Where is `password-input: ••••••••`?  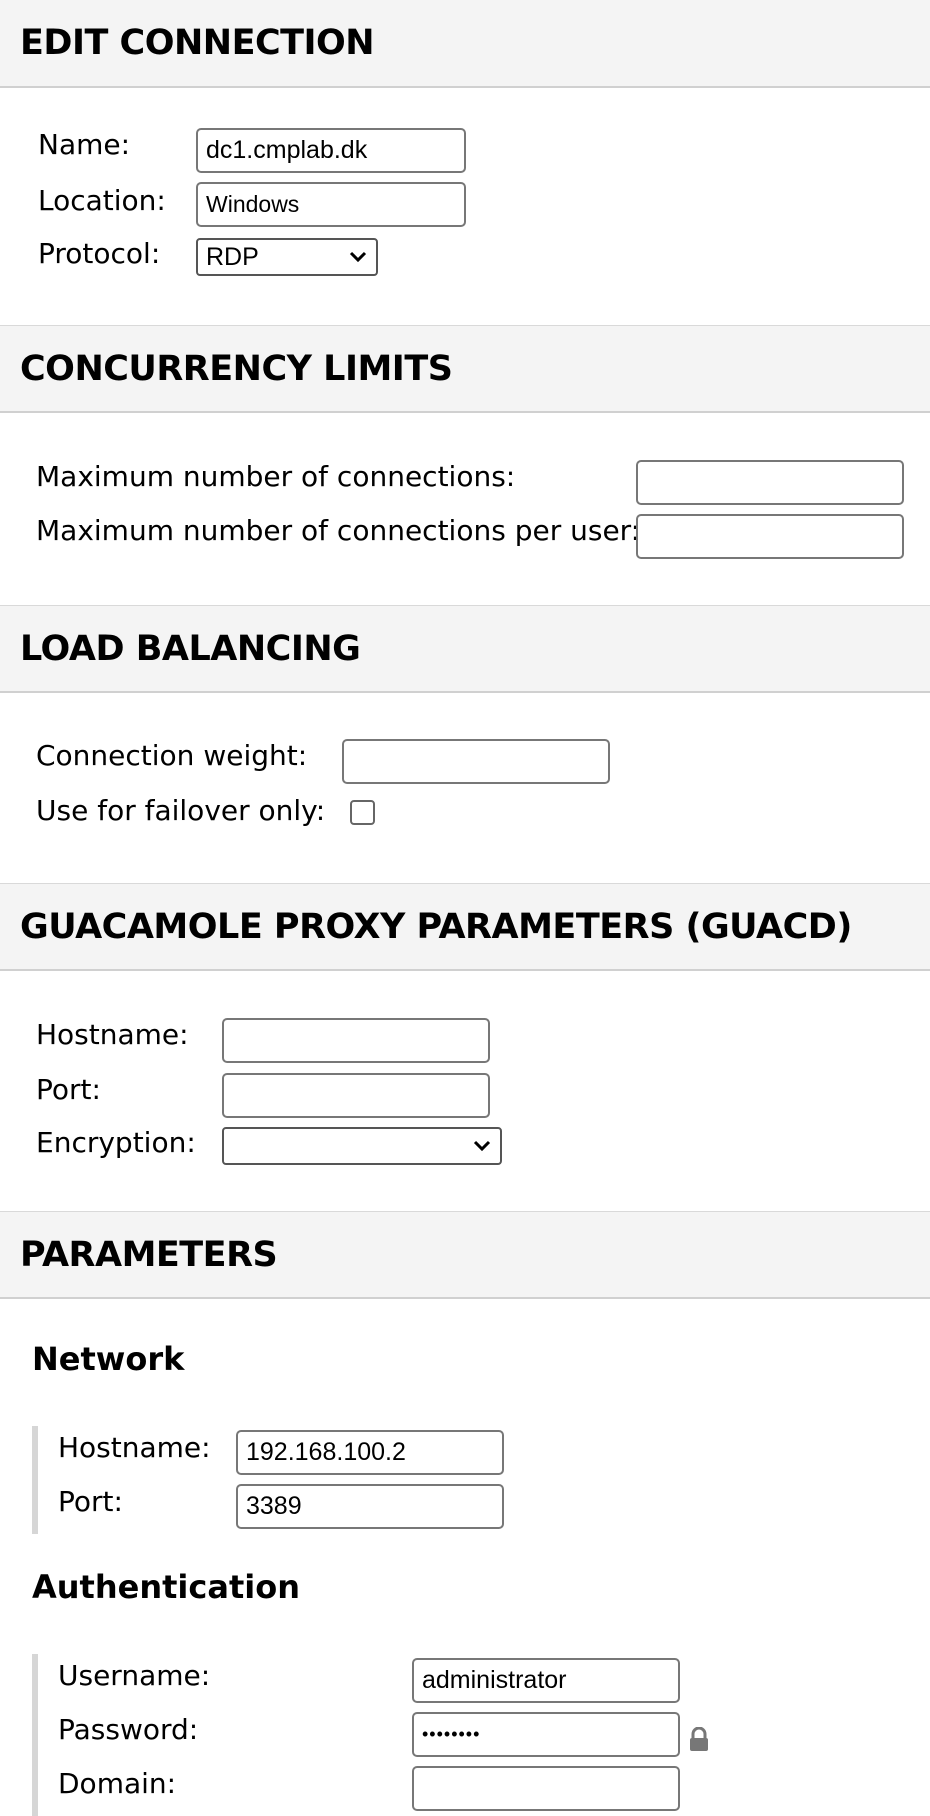 password-input: •••••••• is located at coordinates (546, 1734).